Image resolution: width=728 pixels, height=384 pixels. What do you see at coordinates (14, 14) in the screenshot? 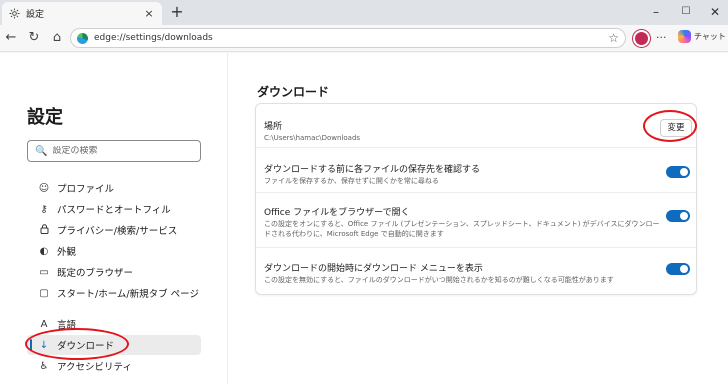
I see `gear-icon` at bounding box center [14, 14].